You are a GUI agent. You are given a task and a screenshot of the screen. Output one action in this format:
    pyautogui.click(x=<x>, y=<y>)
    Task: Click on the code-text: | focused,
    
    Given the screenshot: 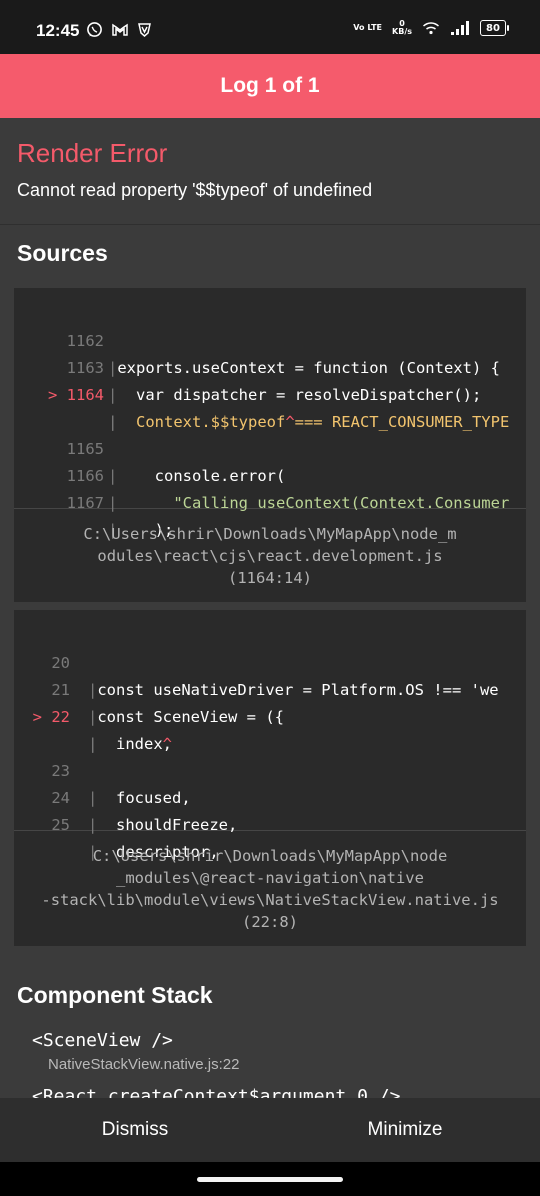 What is the action you would take?
    pyautogui.click(x=139, y=798)
    